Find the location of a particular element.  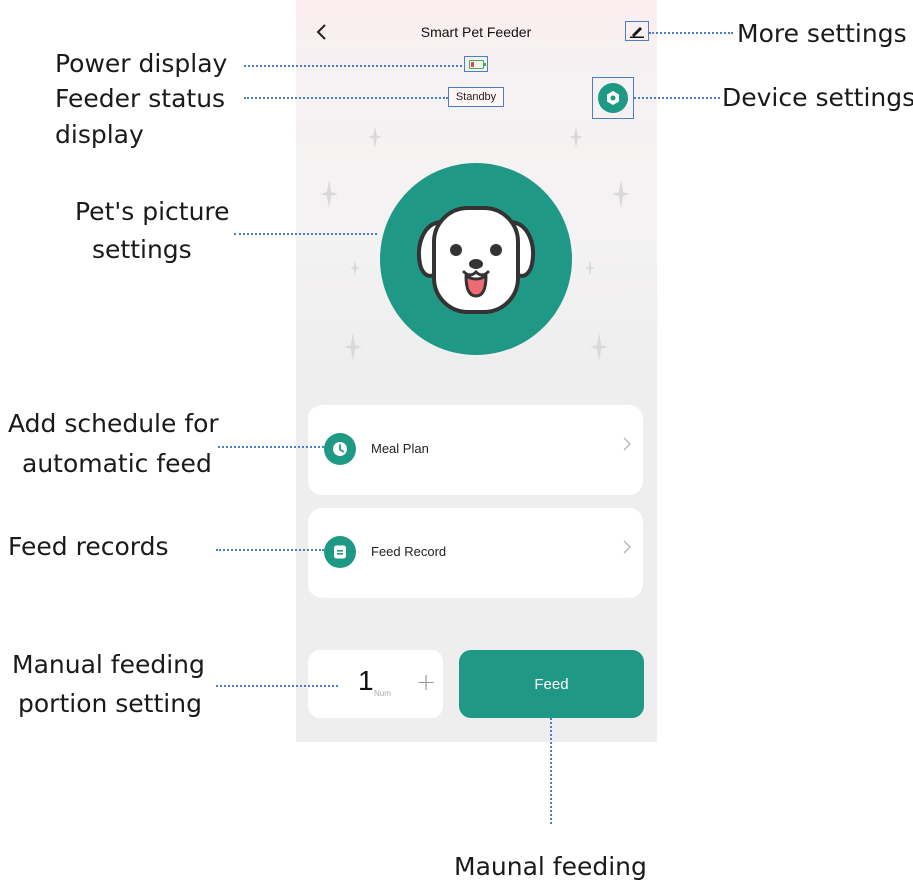

chevron-left-icon is located at coordinates (321, 32).